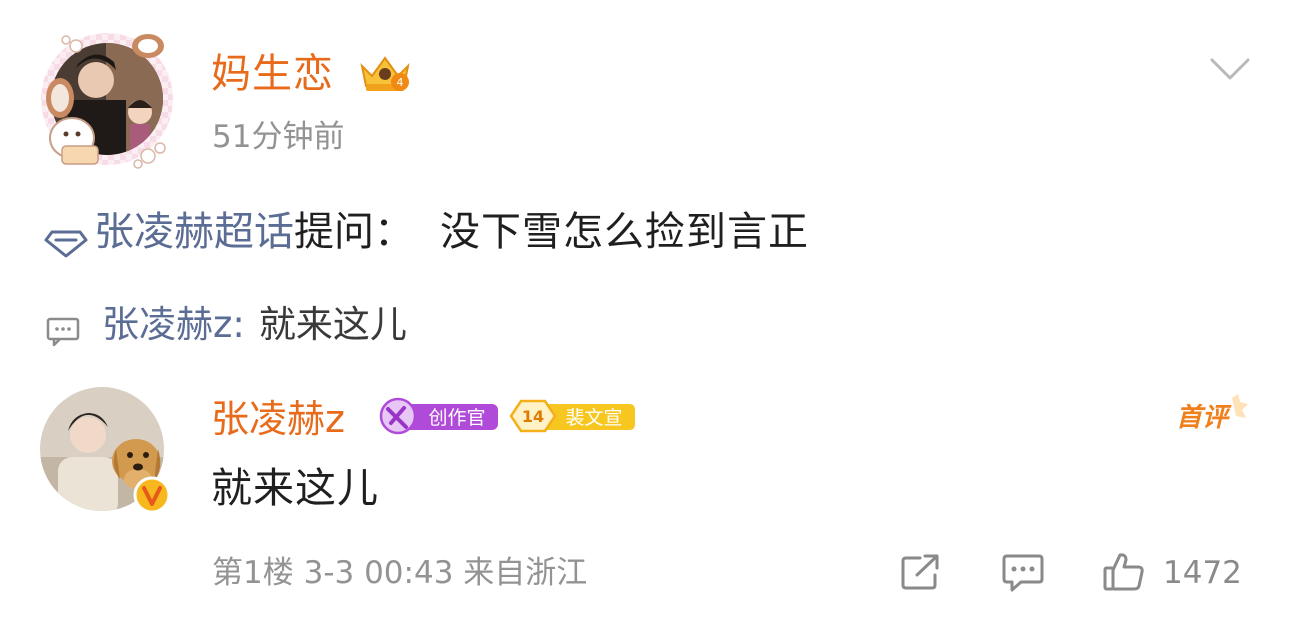 This screenshot has width=1290, height=629. Describe the element at coordinates (152, 495) in the screenshot. I see `verified-v-icon` at that location.